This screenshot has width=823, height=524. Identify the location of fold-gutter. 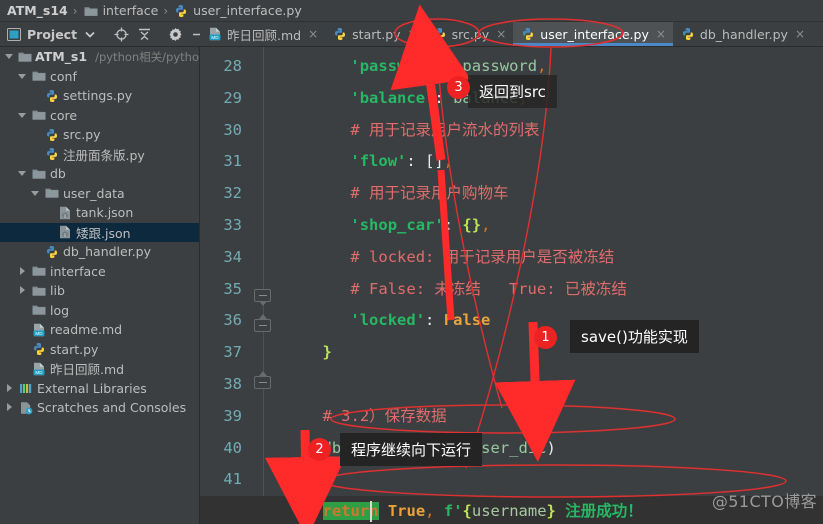
(263, 285).